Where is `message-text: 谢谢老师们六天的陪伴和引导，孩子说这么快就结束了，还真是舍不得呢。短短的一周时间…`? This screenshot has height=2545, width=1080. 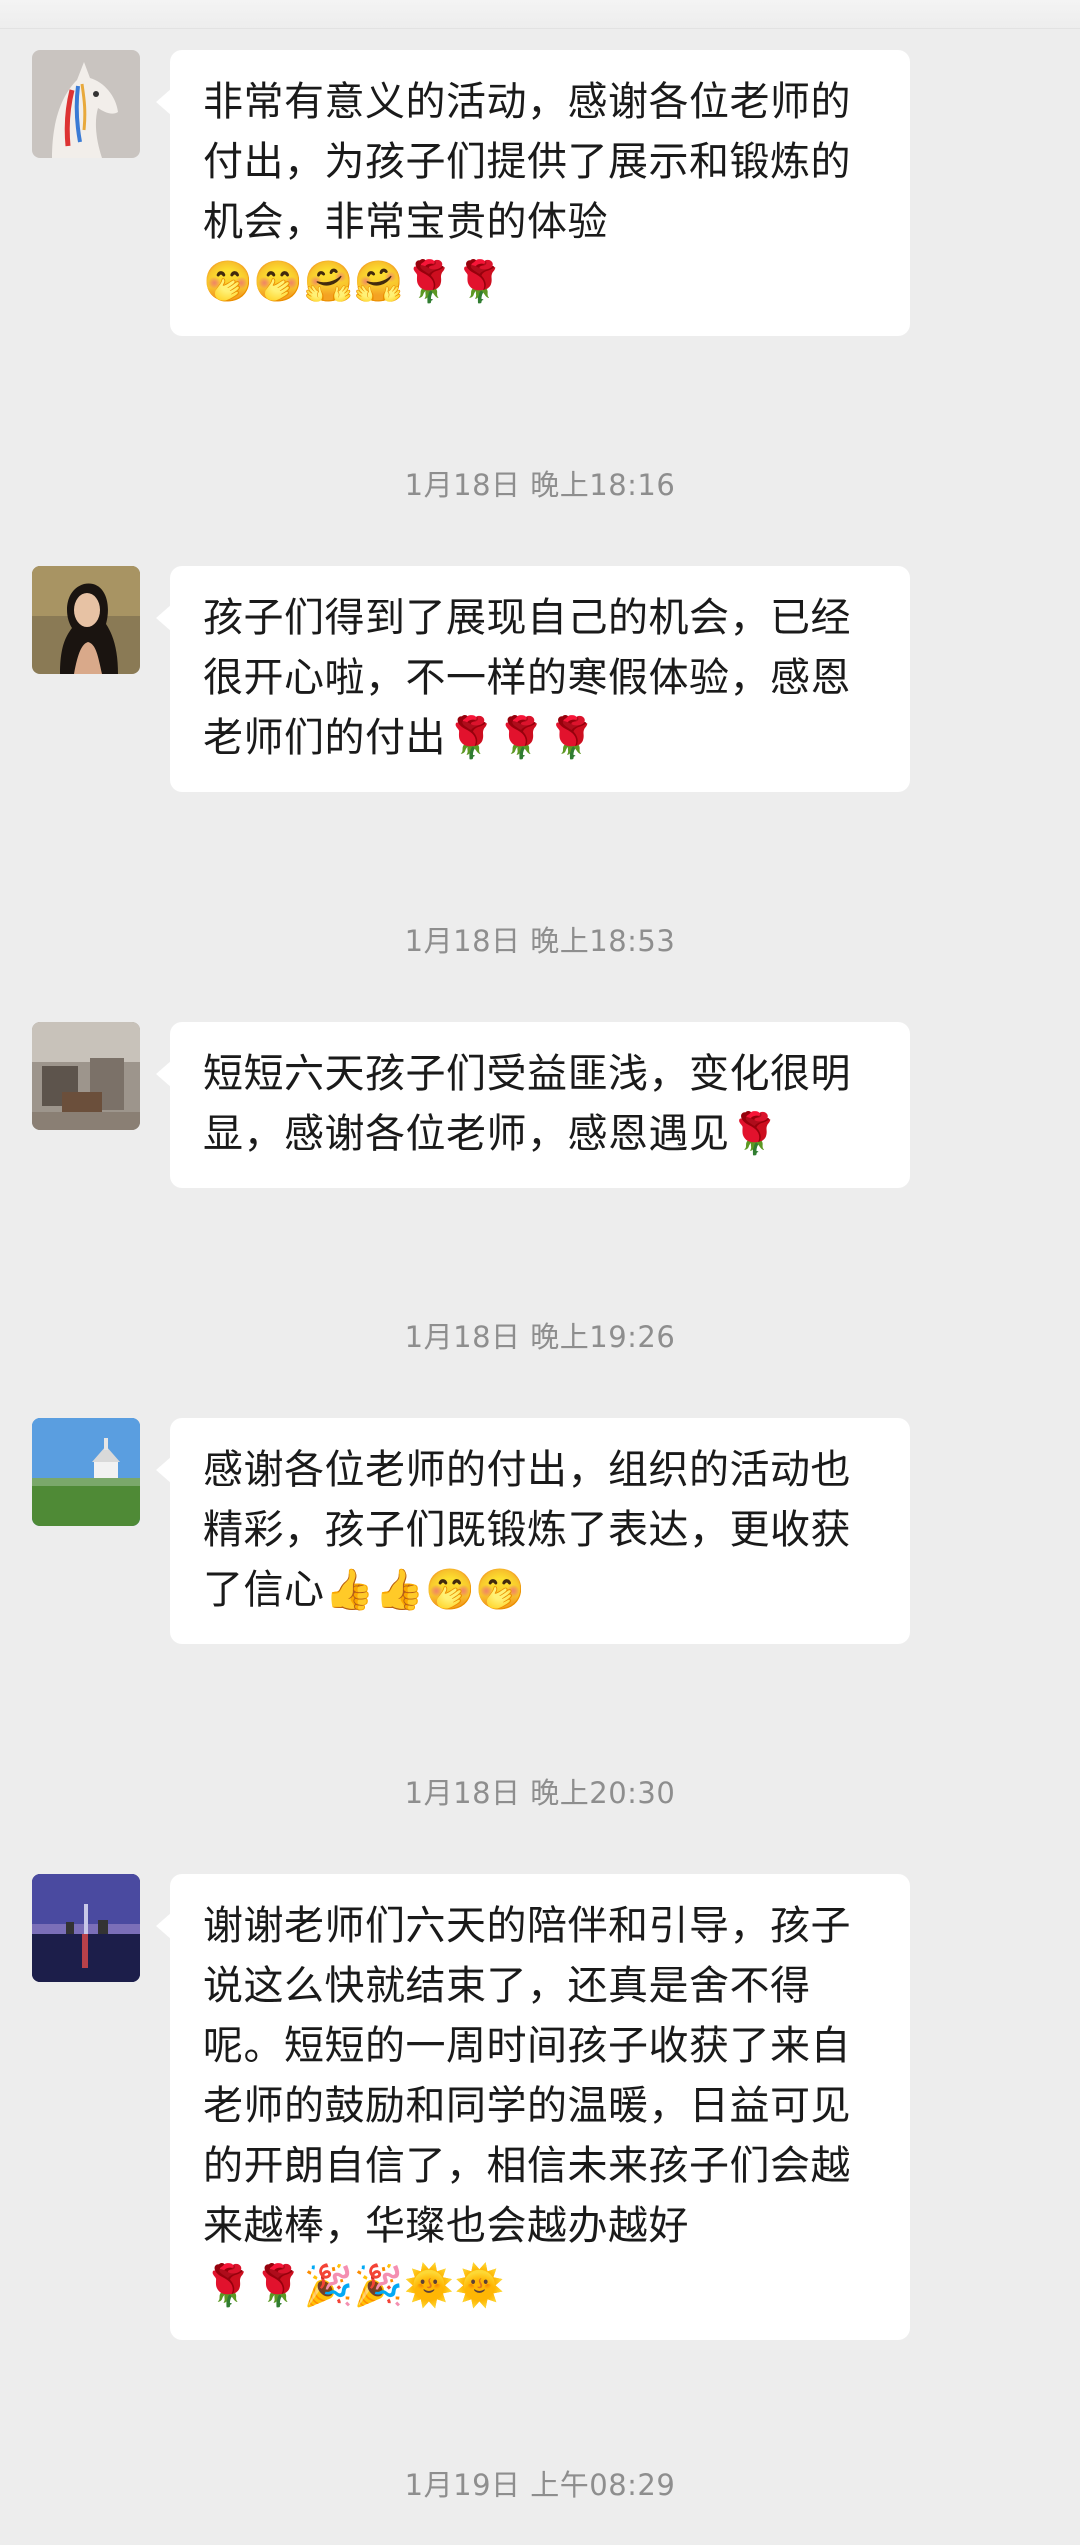 message-text: 谢谢老师们六天的陪伴和引导，孩子说这么快就结束了，还真是舍不得呢。短短的一周时间… is located at coordinates (527, 2076).